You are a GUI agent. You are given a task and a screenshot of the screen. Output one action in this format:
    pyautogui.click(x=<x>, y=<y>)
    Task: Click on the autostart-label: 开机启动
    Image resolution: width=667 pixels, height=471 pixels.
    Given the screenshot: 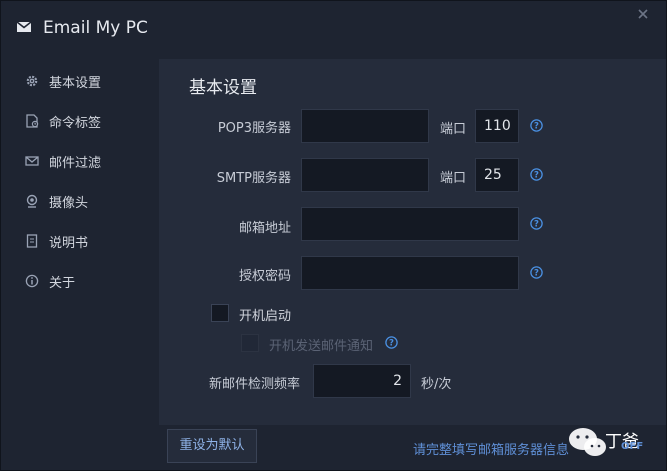 What is the action you would take?
    pyautogui.click(x=265, y=316)
    